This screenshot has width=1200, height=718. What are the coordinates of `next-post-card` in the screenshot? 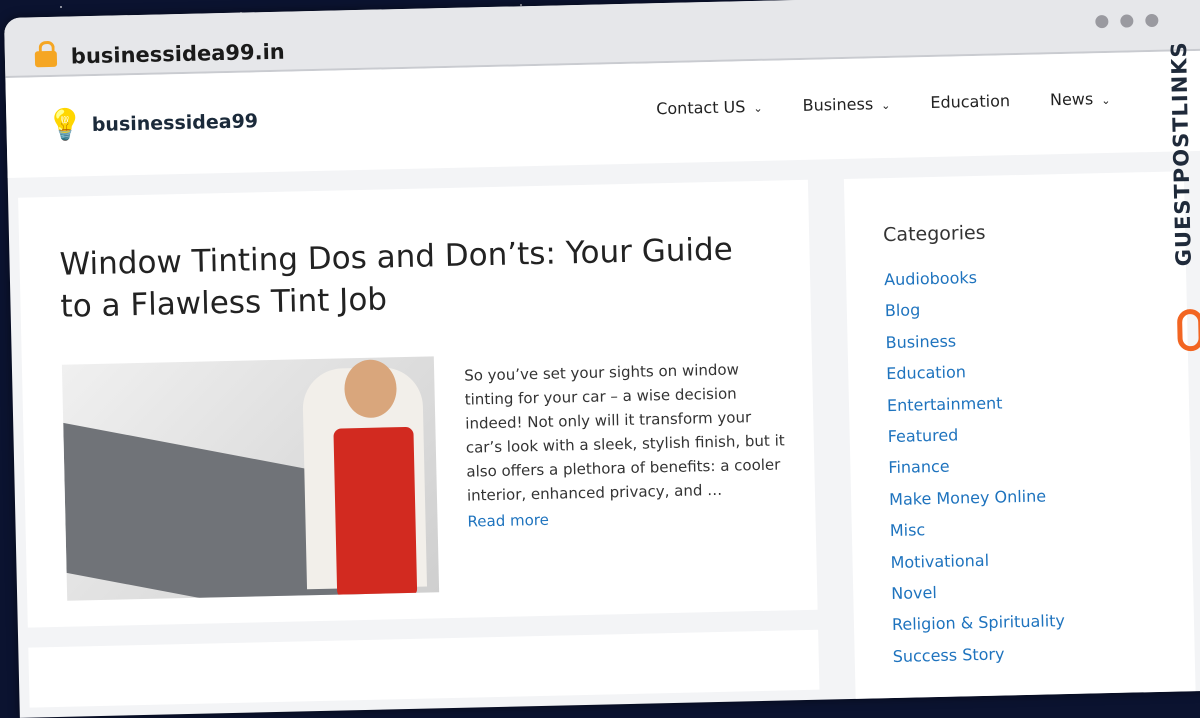 It's located at (424, 668).